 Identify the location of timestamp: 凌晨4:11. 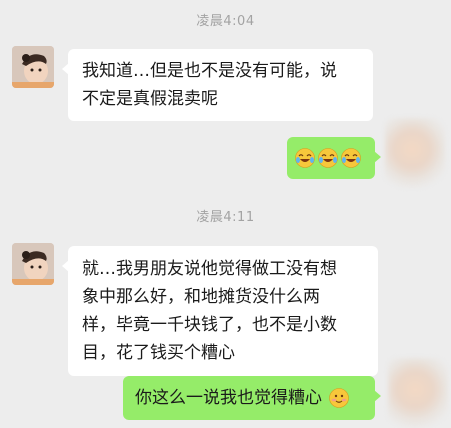
(225, 217).